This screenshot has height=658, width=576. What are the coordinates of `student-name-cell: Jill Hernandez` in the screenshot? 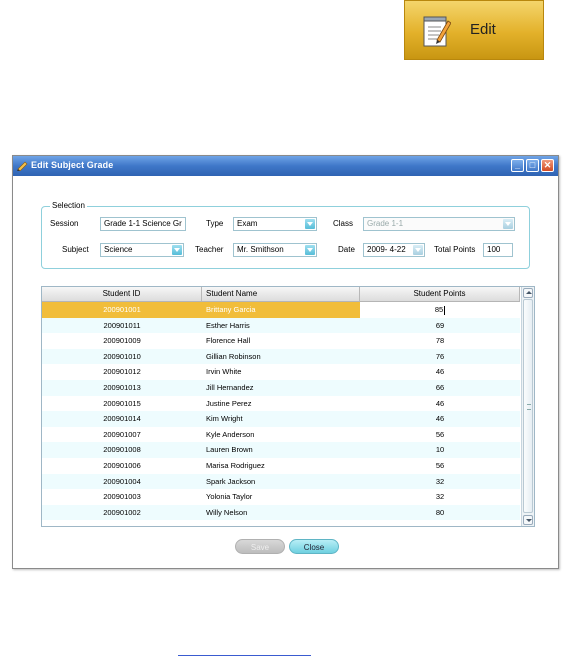 It's located at (230, 387).